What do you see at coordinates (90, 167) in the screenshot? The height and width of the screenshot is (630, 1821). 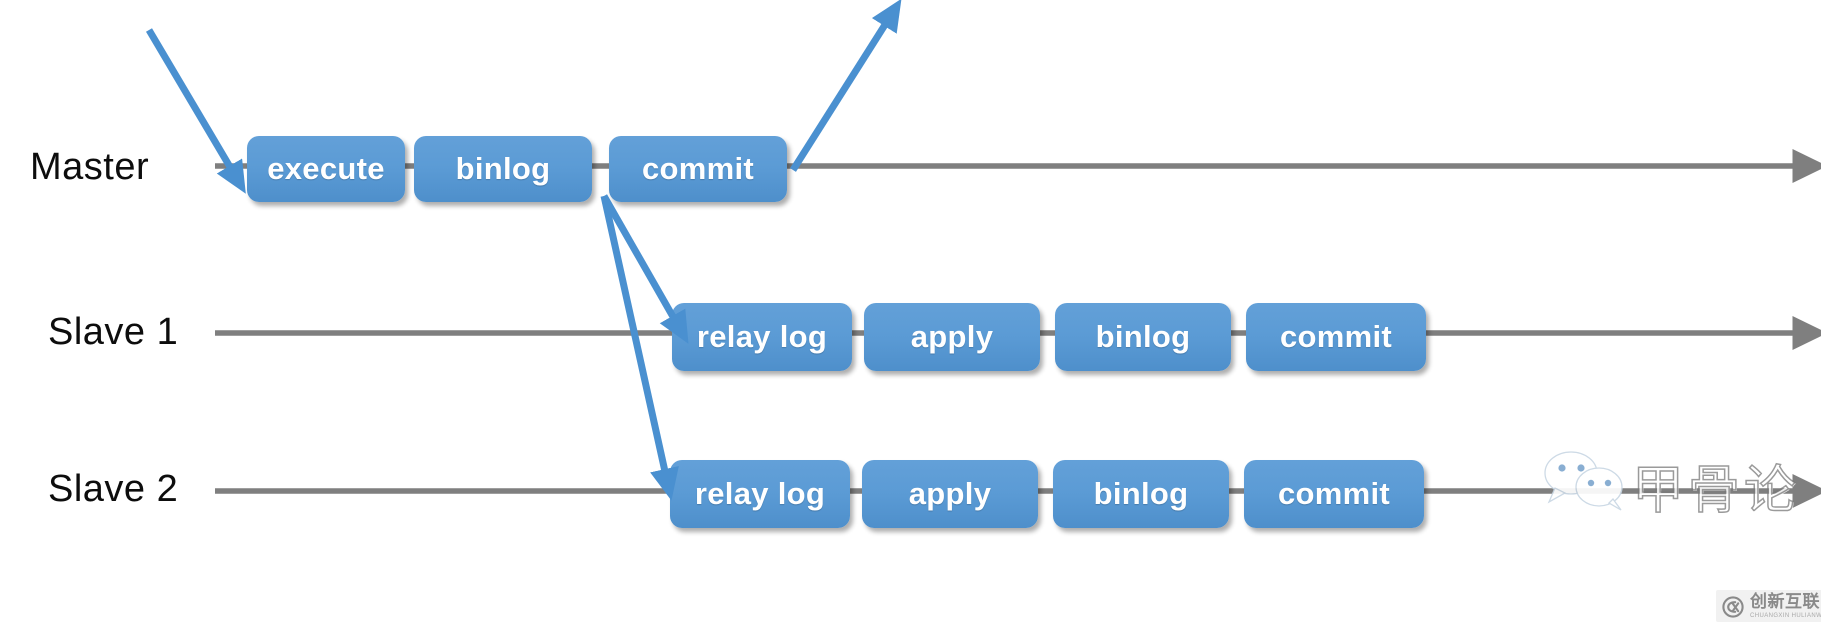 I see `row-label-master: Master` at bounding box center [90, 167].